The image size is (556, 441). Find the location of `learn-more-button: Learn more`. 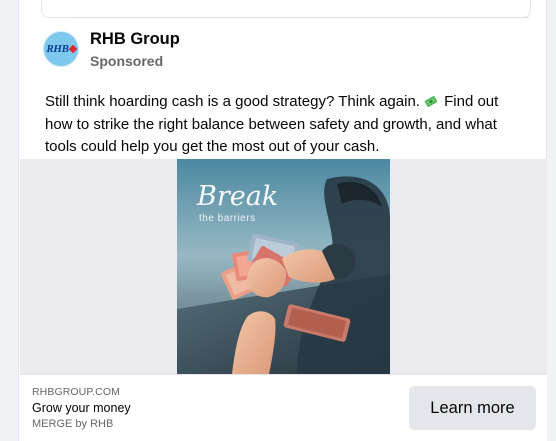

learn-more-button: Learn more is located at coordinates (472, 408).